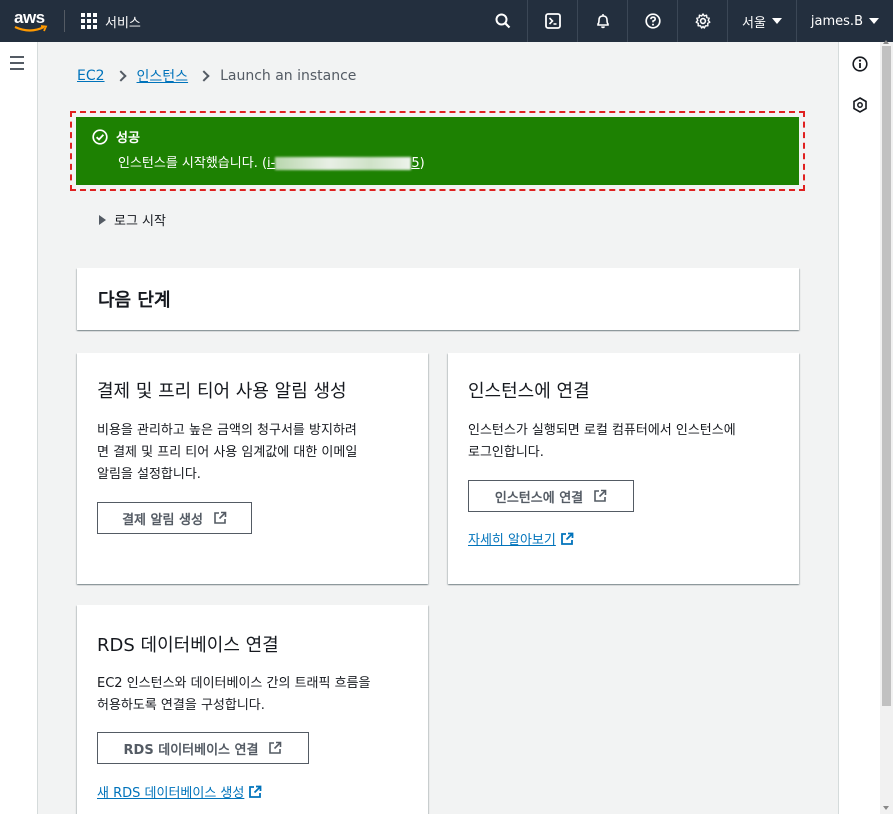  Describe the element at coordinates (539, 498) in the screenshot. I see `connect-instance-label: 인스턴스에 연결` at that location.